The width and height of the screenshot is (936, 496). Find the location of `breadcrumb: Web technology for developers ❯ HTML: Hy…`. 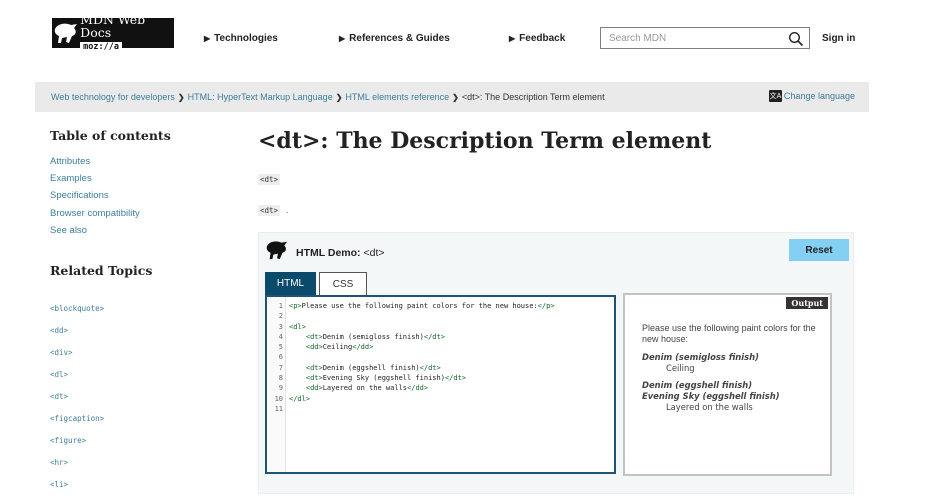

breadcrumb: Web technology for developers ❯ HTML: Hy… is located at coordinates (452, 97).